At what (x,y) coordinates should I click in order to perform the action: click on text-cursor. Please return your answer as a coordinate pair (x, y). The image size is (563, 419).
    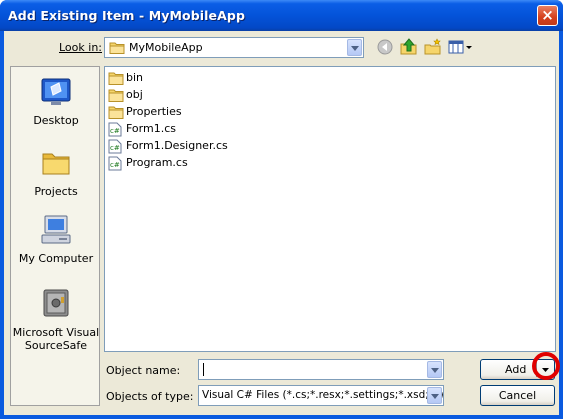
    Looking at the image, I should click on (203, 369).